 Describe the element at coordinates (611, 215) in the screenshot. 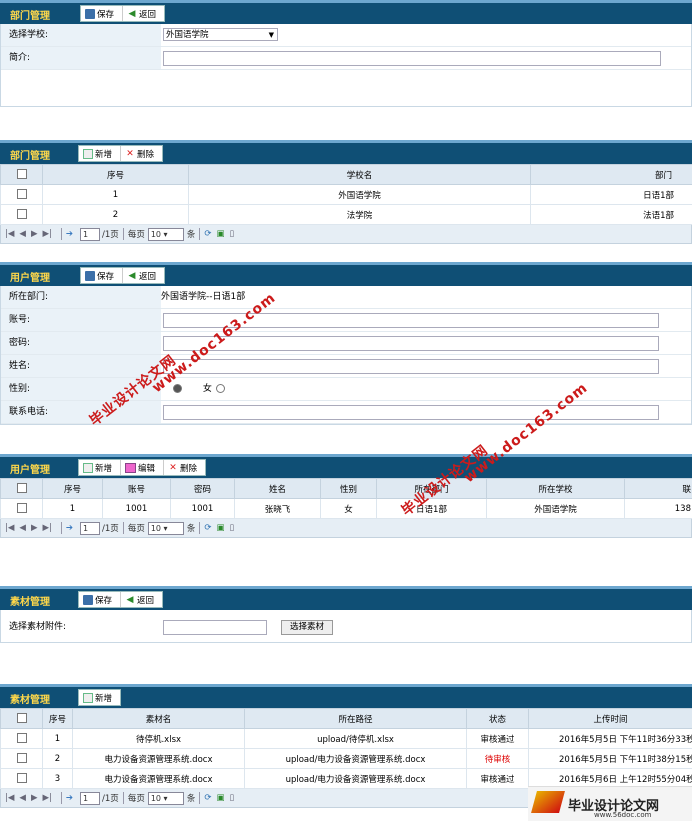

I see `cell-dept: 法语1部` at that location.